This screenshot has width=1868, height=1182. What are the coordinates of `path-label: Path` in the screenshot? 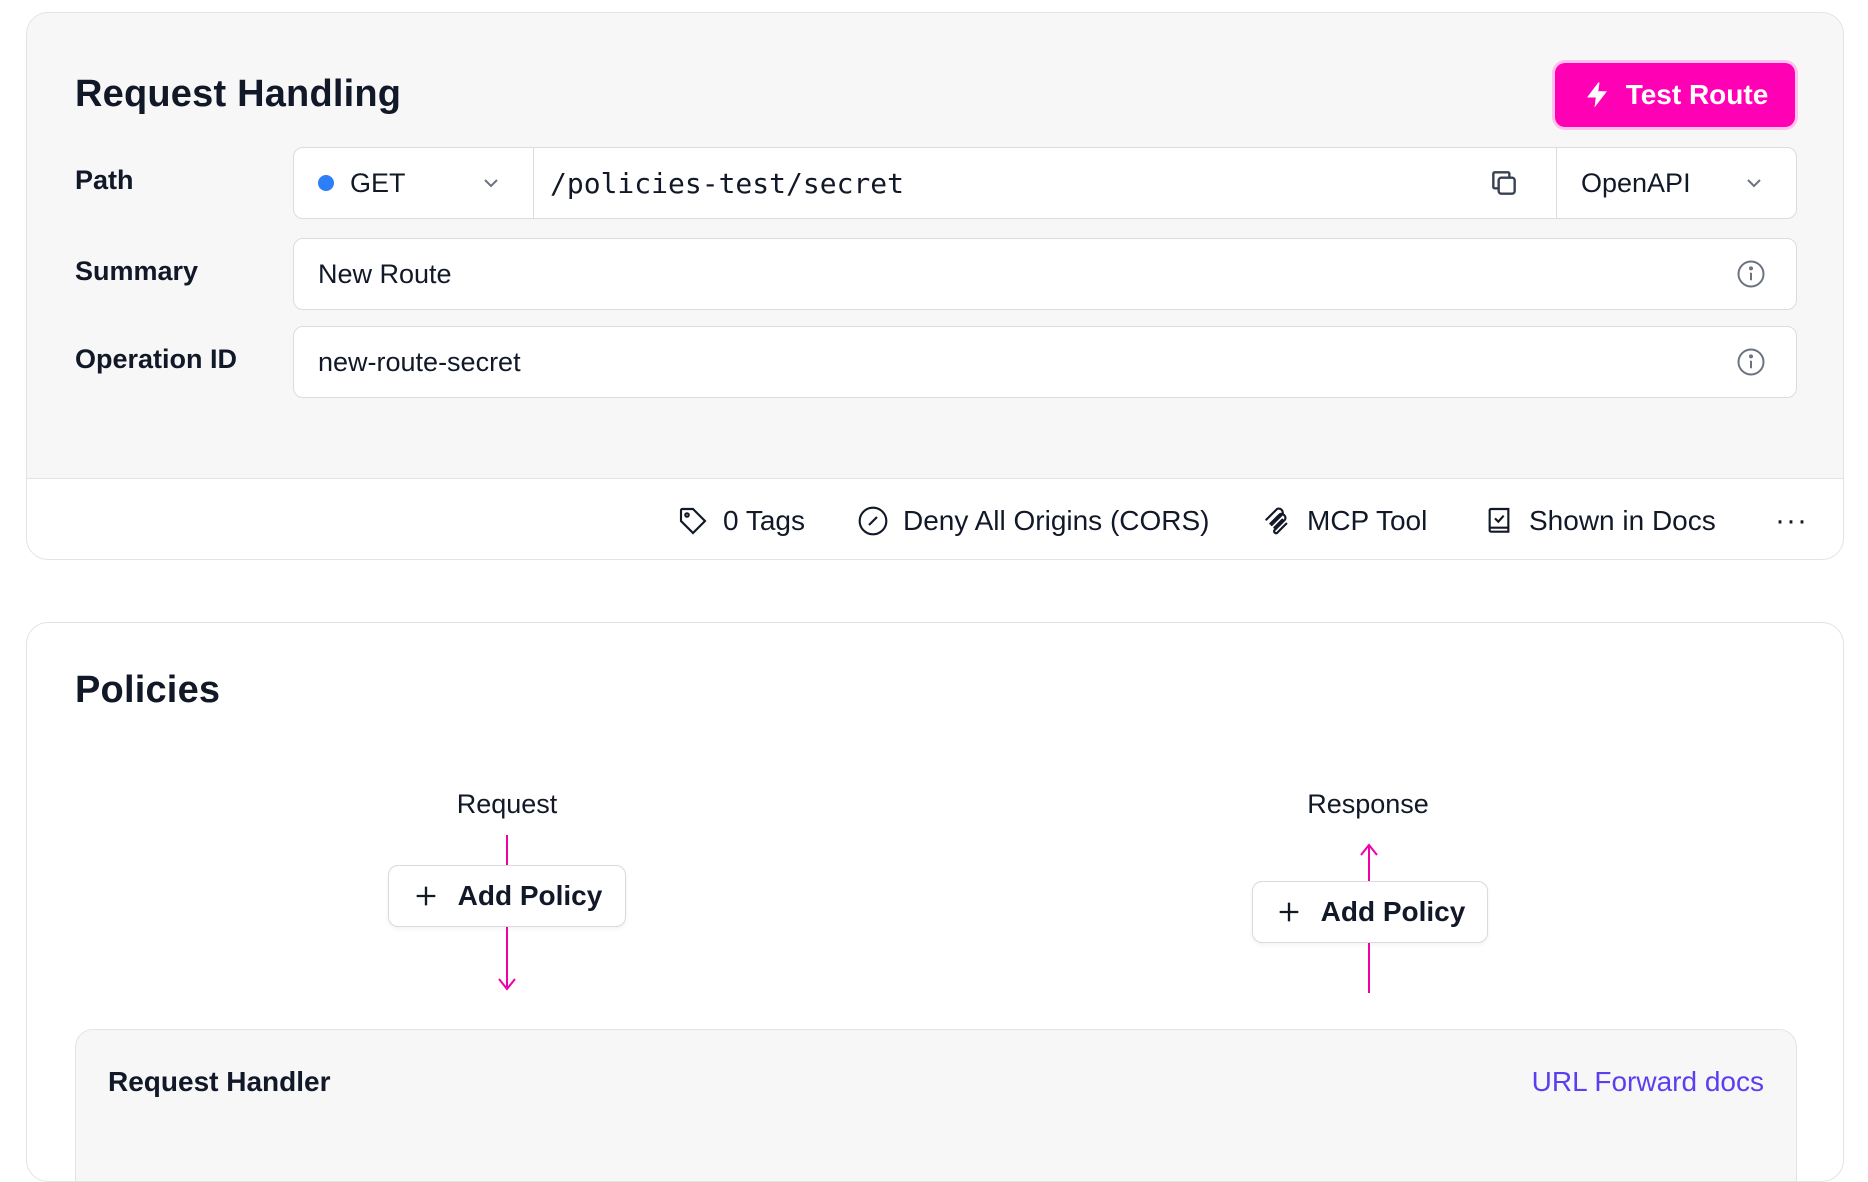 It's located at (104, 180).